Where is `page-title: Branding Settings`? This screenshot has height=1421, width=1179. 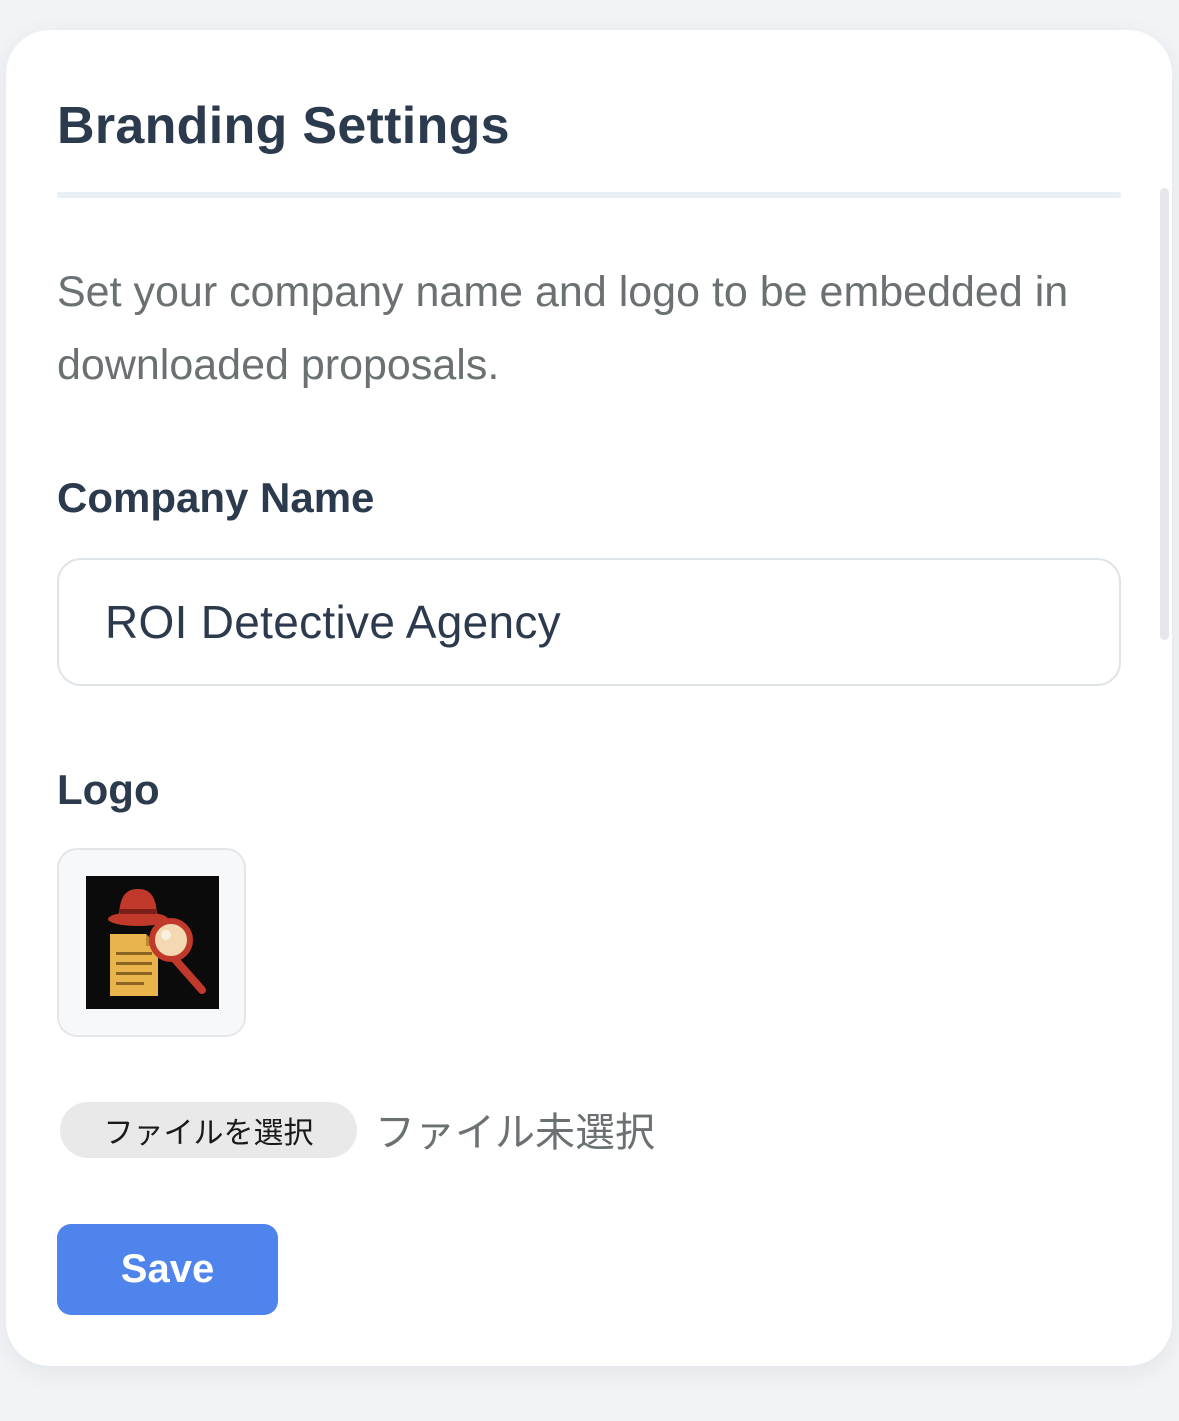
page-title: Branding Settings is located at coordinates (283, 126).